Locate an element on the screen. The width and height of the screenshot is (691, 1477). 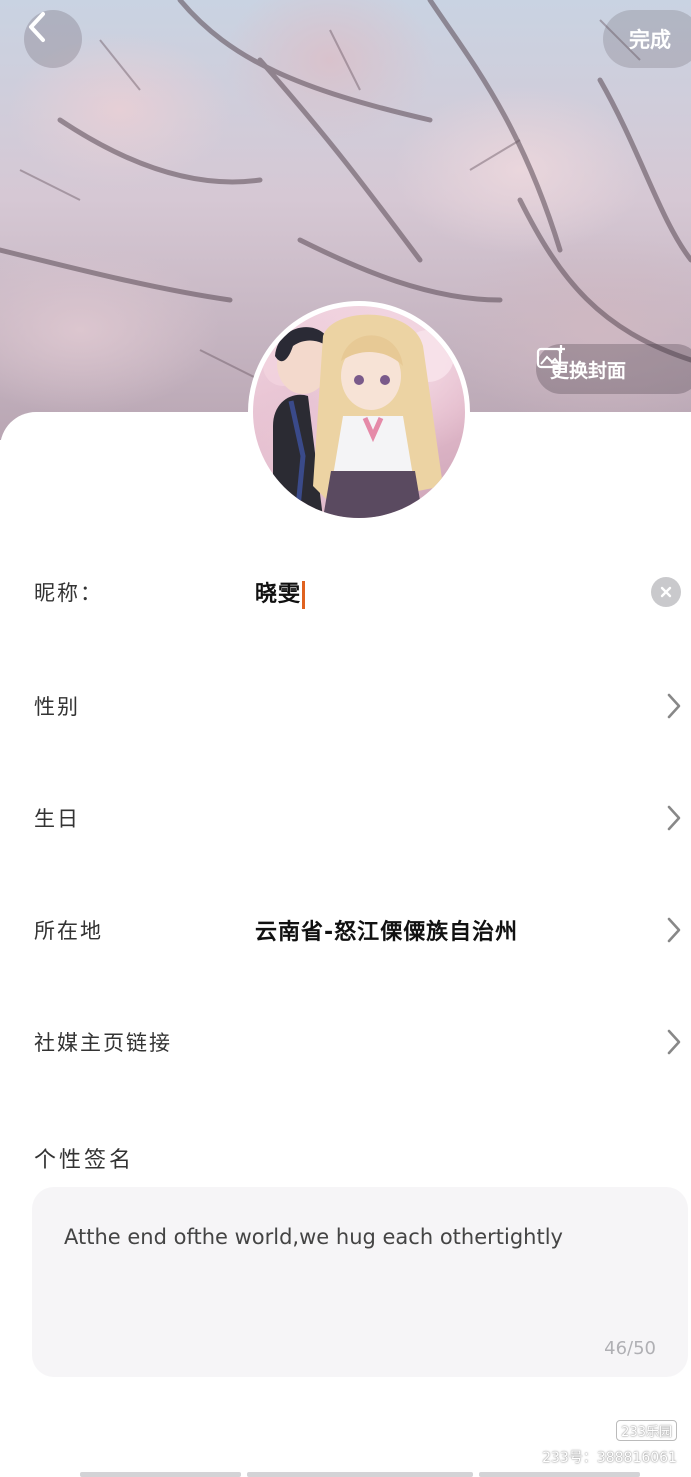
location-row: 所在地 云南省-怒江傈僳族自治州 is located at coordinates (345, 930).